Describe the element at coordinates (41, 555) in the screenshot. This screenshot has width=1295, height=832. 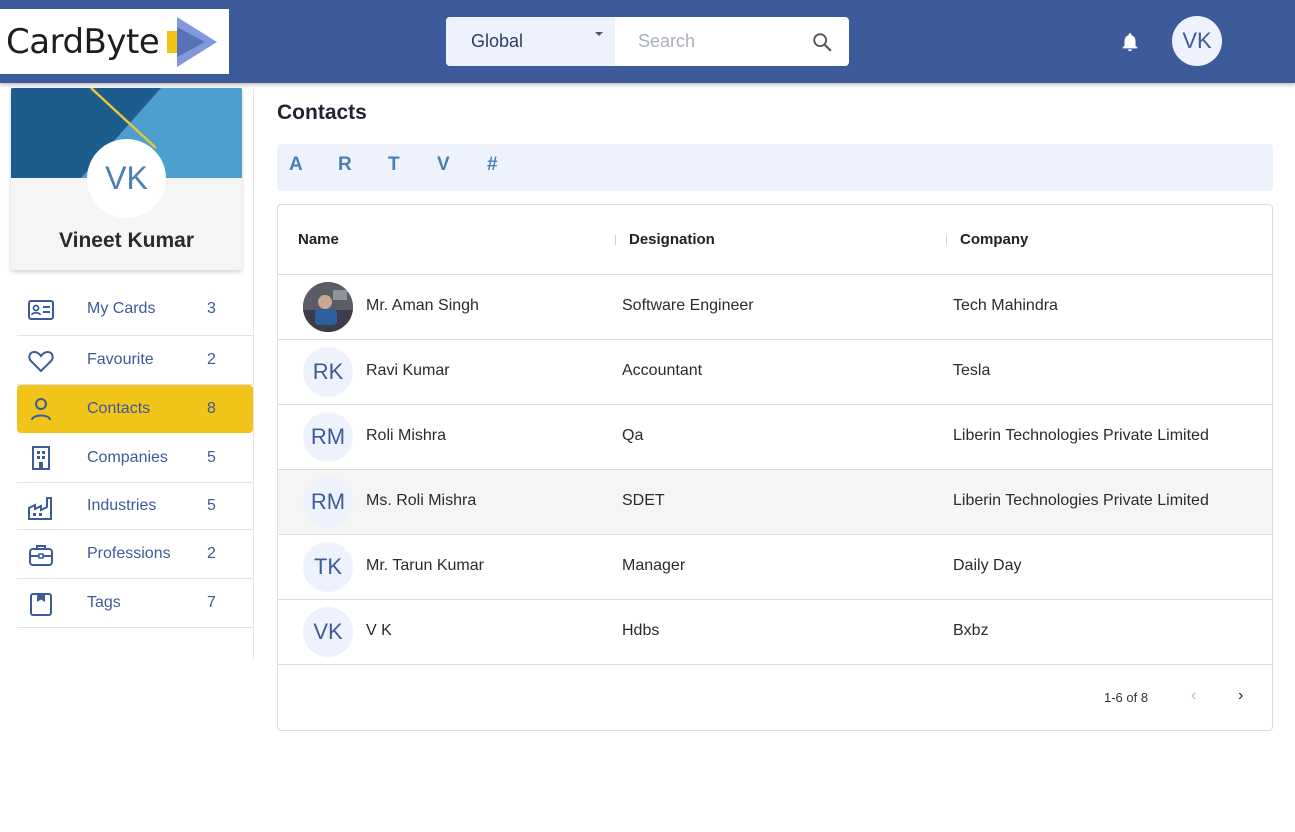
I see `briefcase-icon` at that location.